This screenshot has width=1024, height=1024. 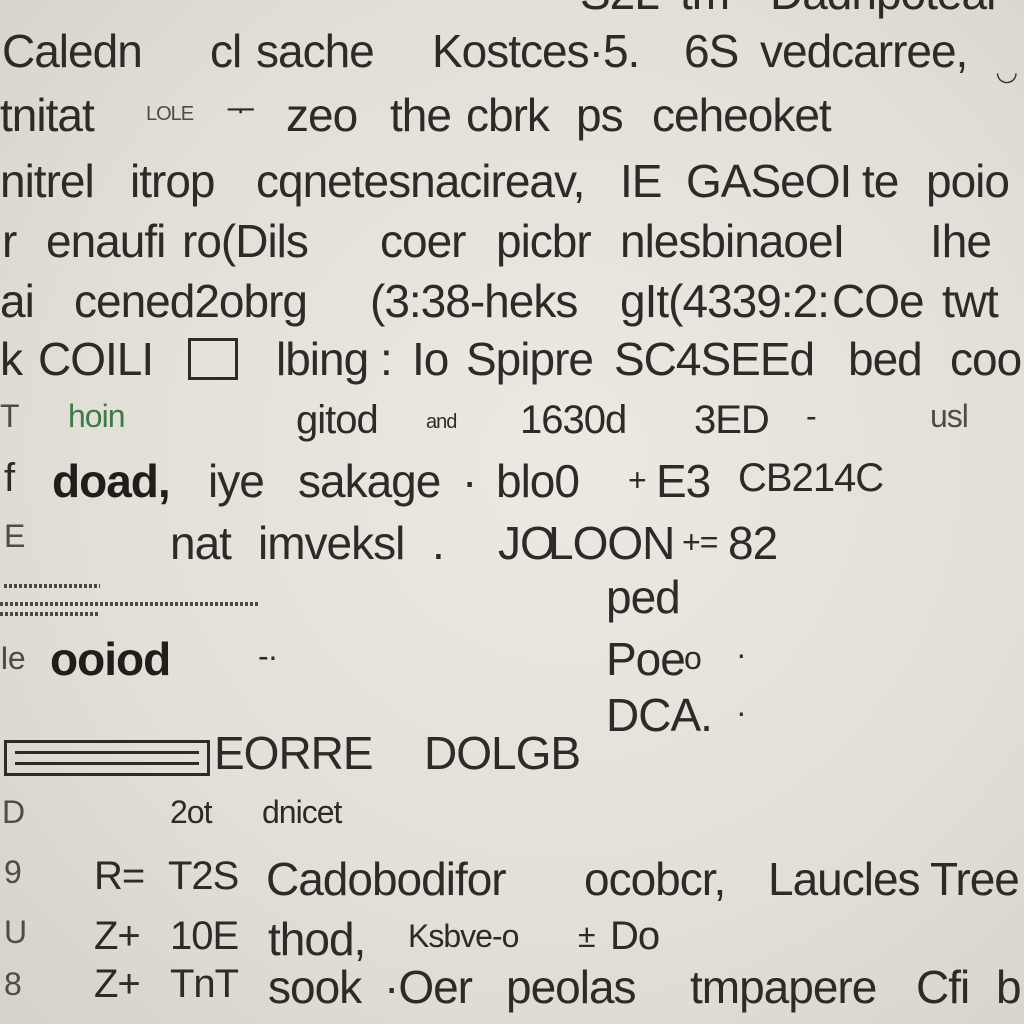 I want to click on text-fragment: cbrk, so click(x=508, y=115).